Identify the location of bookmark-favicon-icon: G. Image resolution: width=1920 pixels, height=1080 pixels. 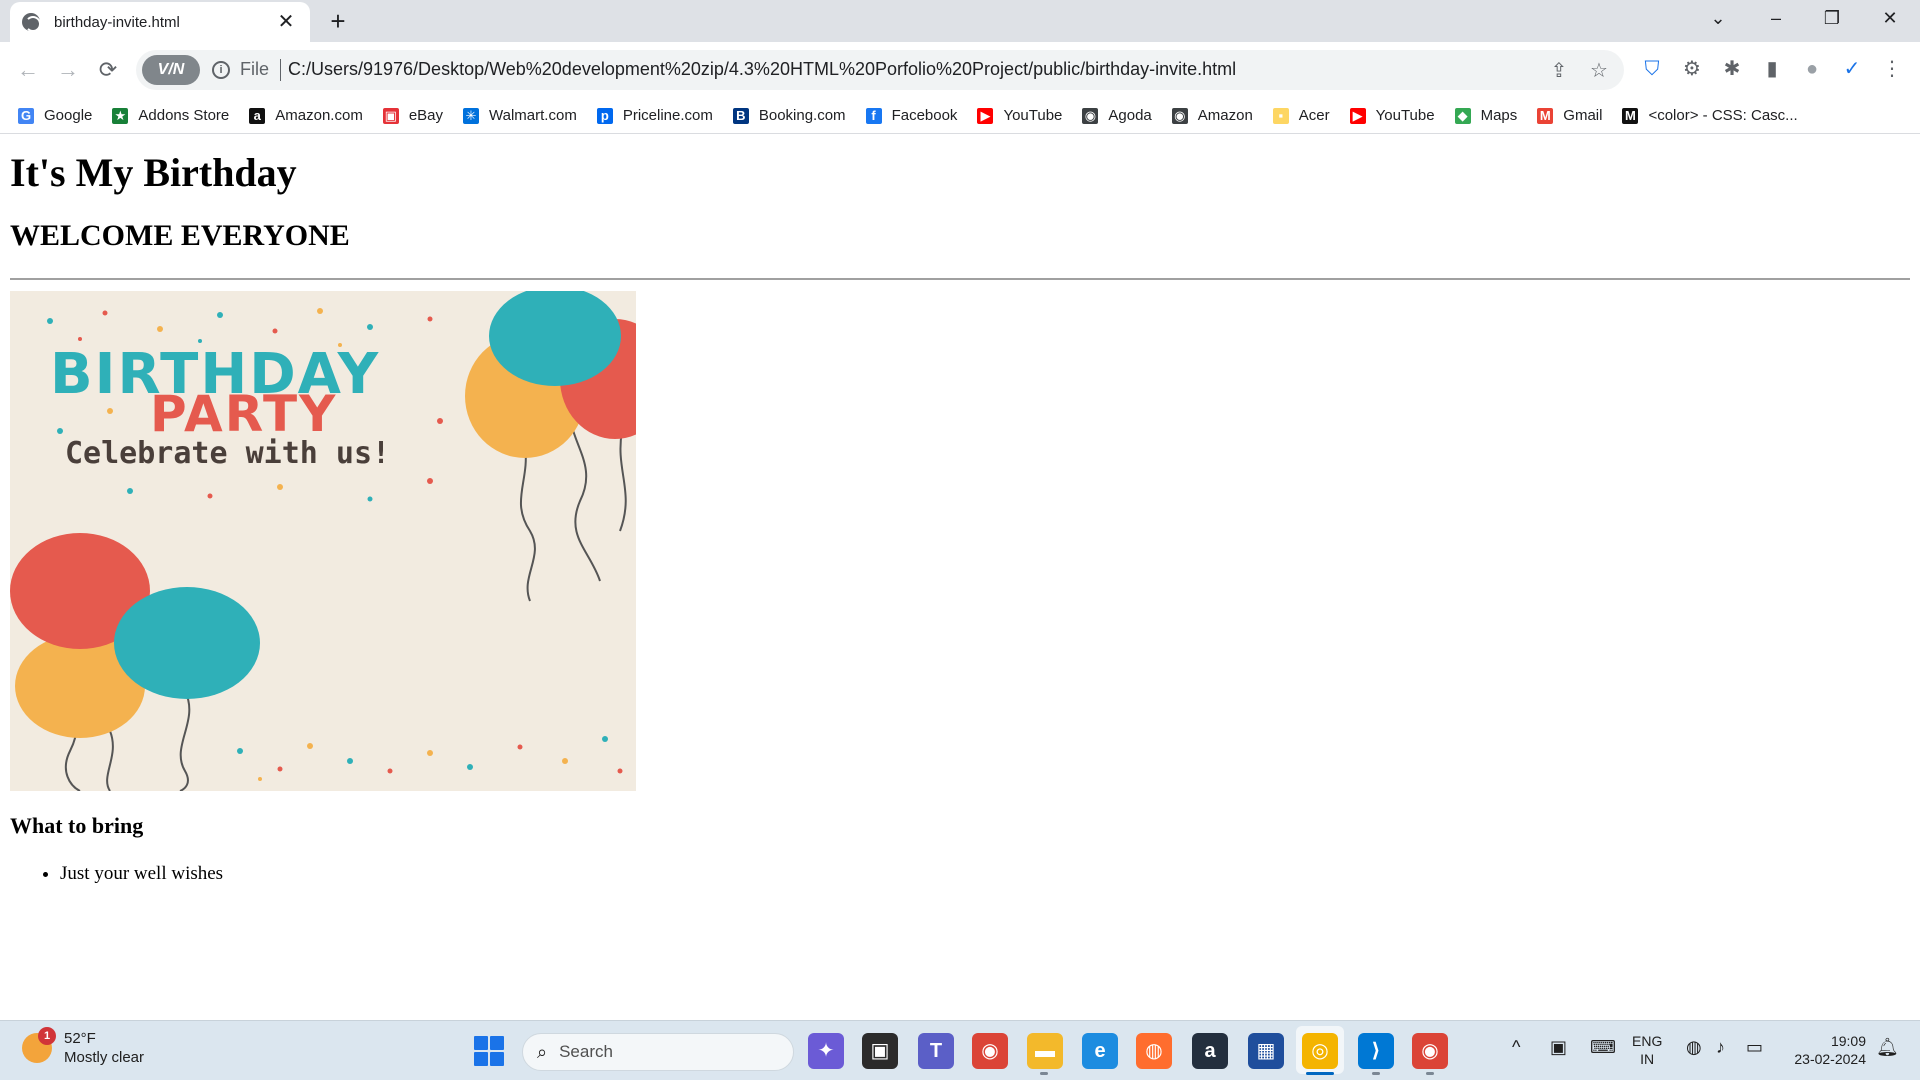
(26, 115).